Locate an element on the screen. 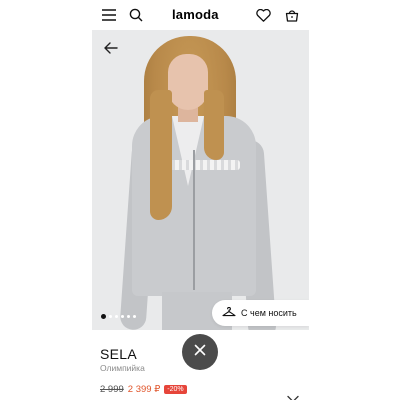 This screenshot has width=400, height=400. back-arrow-icon is located at coordinates (111, 48).